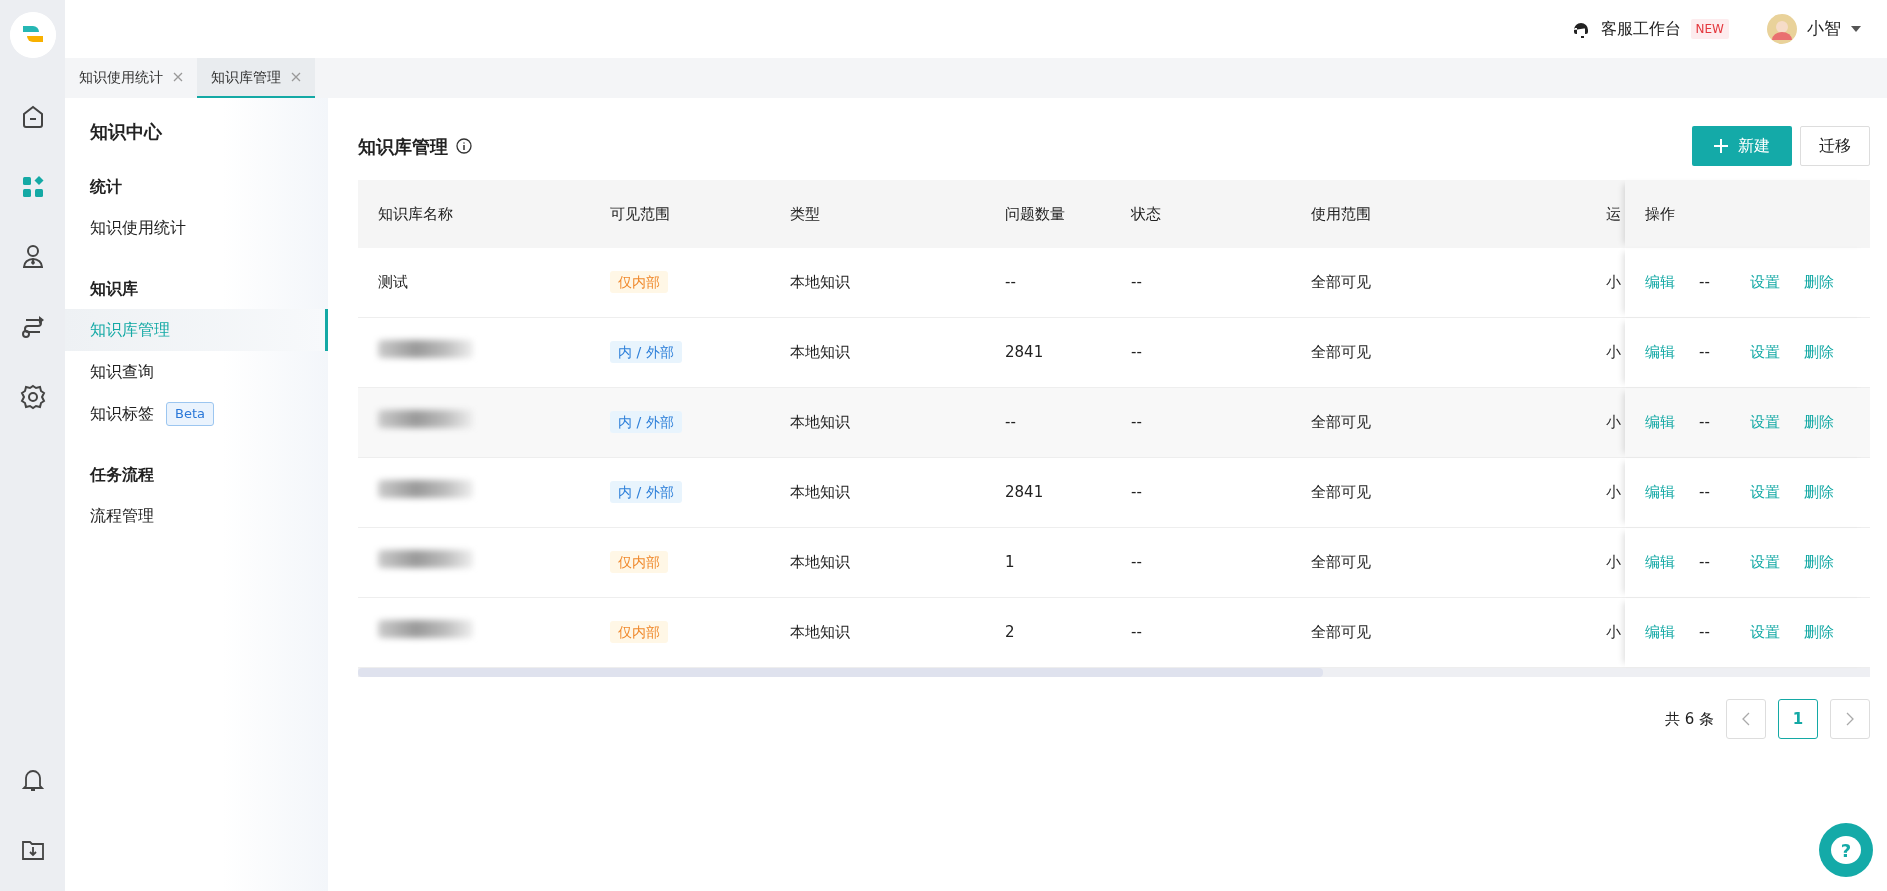 The image size is (1887, 891). What do you see at coordinates (640, 213) in the screenshot?
I see `column-header: 可见范围` at bounding box center [640, 213].